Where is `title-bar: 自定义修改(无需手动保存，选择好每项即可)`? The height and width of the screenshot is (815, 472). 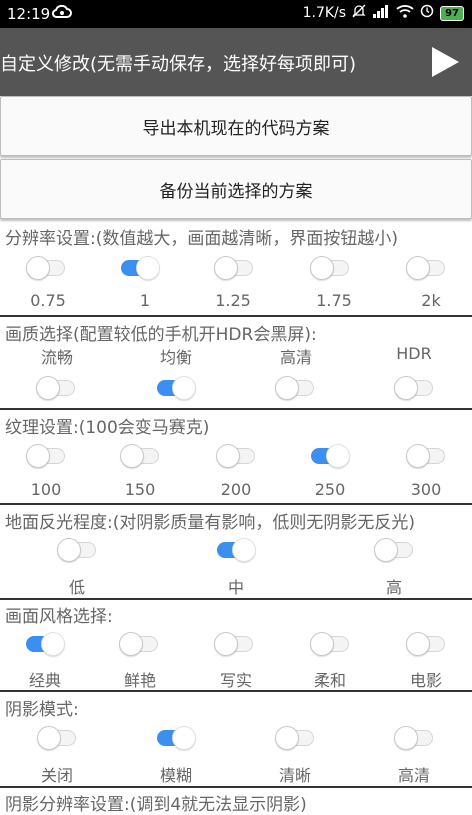
title-bar: 自定义修改(无需手动保存，选择好每项即可) is located at coordinates (236, 62).